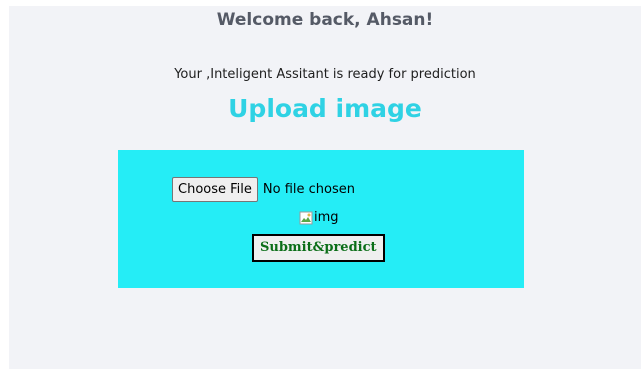 The image size is (641, 369). What do you see at coordinates (318, 248) in the screenshot?
I see `submit-predict-button: Submit&predict` at bounding box center [318, 248].